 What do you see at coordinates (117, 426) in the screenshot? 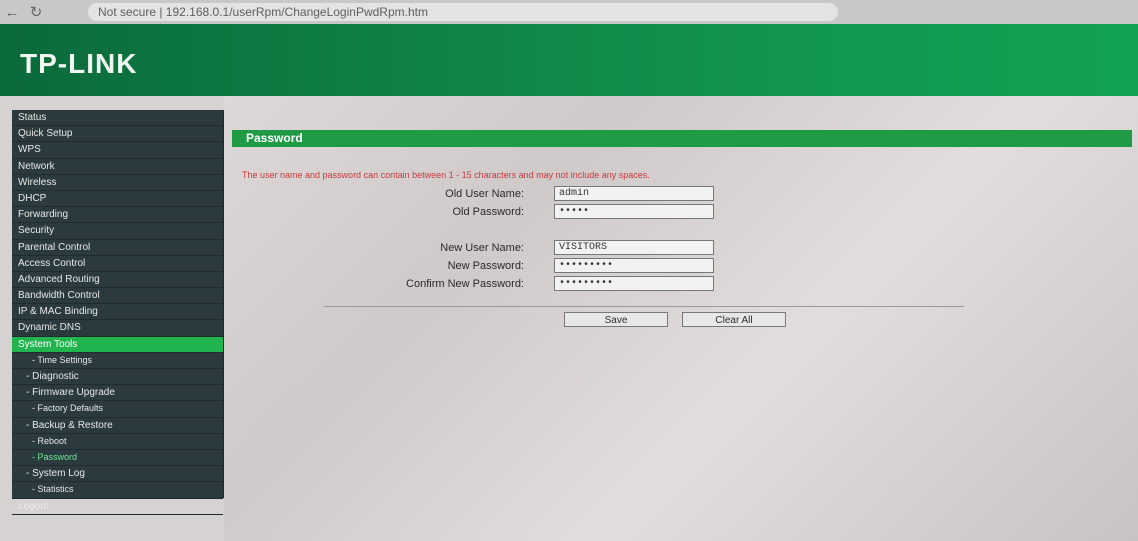
I see `sidebar-item-backup-restore: - Backup & Restore` at bounding box center [117, 426].